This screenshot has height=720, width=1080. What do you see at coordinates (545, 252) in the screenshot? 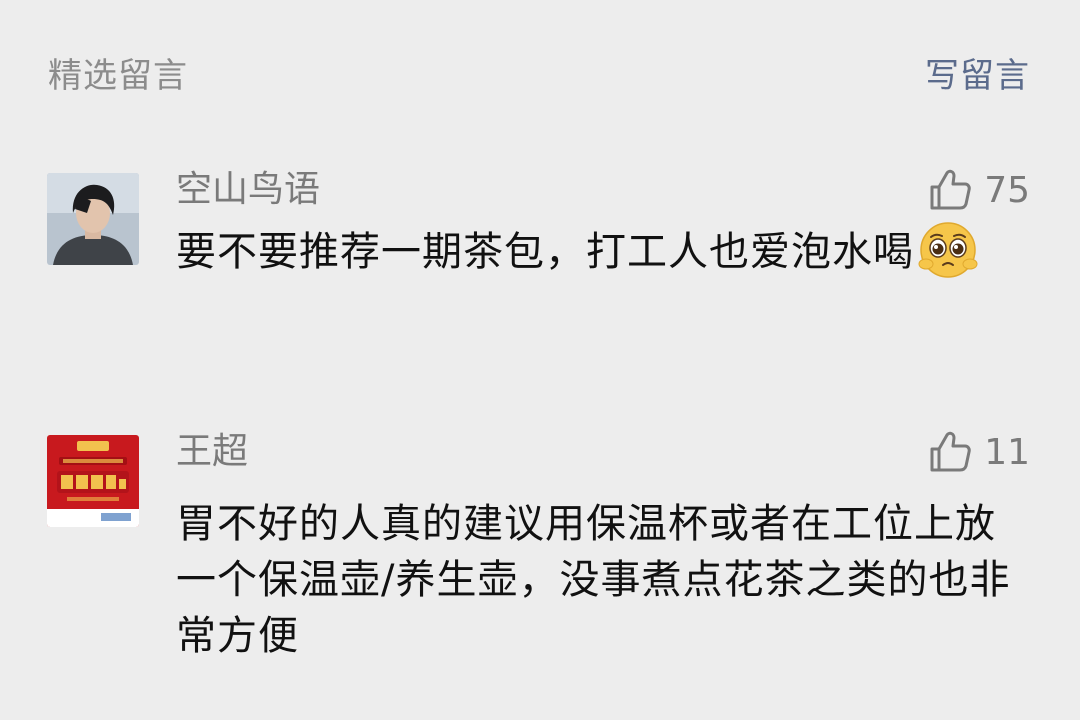
I see `comment-body: 要不要推荐一期茶包，打工人也爱泡水喝` at bounding box center [545, 252].